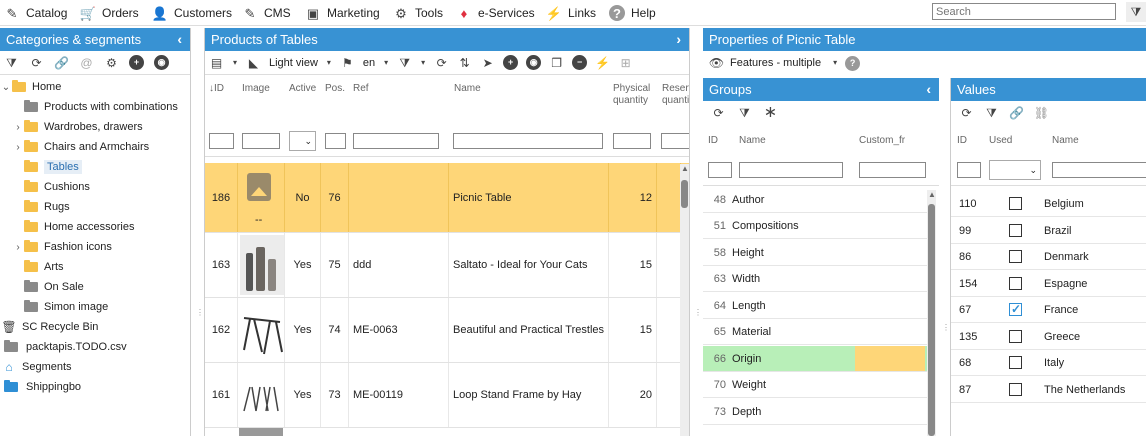 This screenshot has width=1146, height=436. Describe the element at coordinates (487, 62) in the screenshot. I see `cursor-icon: ➤` at that location.